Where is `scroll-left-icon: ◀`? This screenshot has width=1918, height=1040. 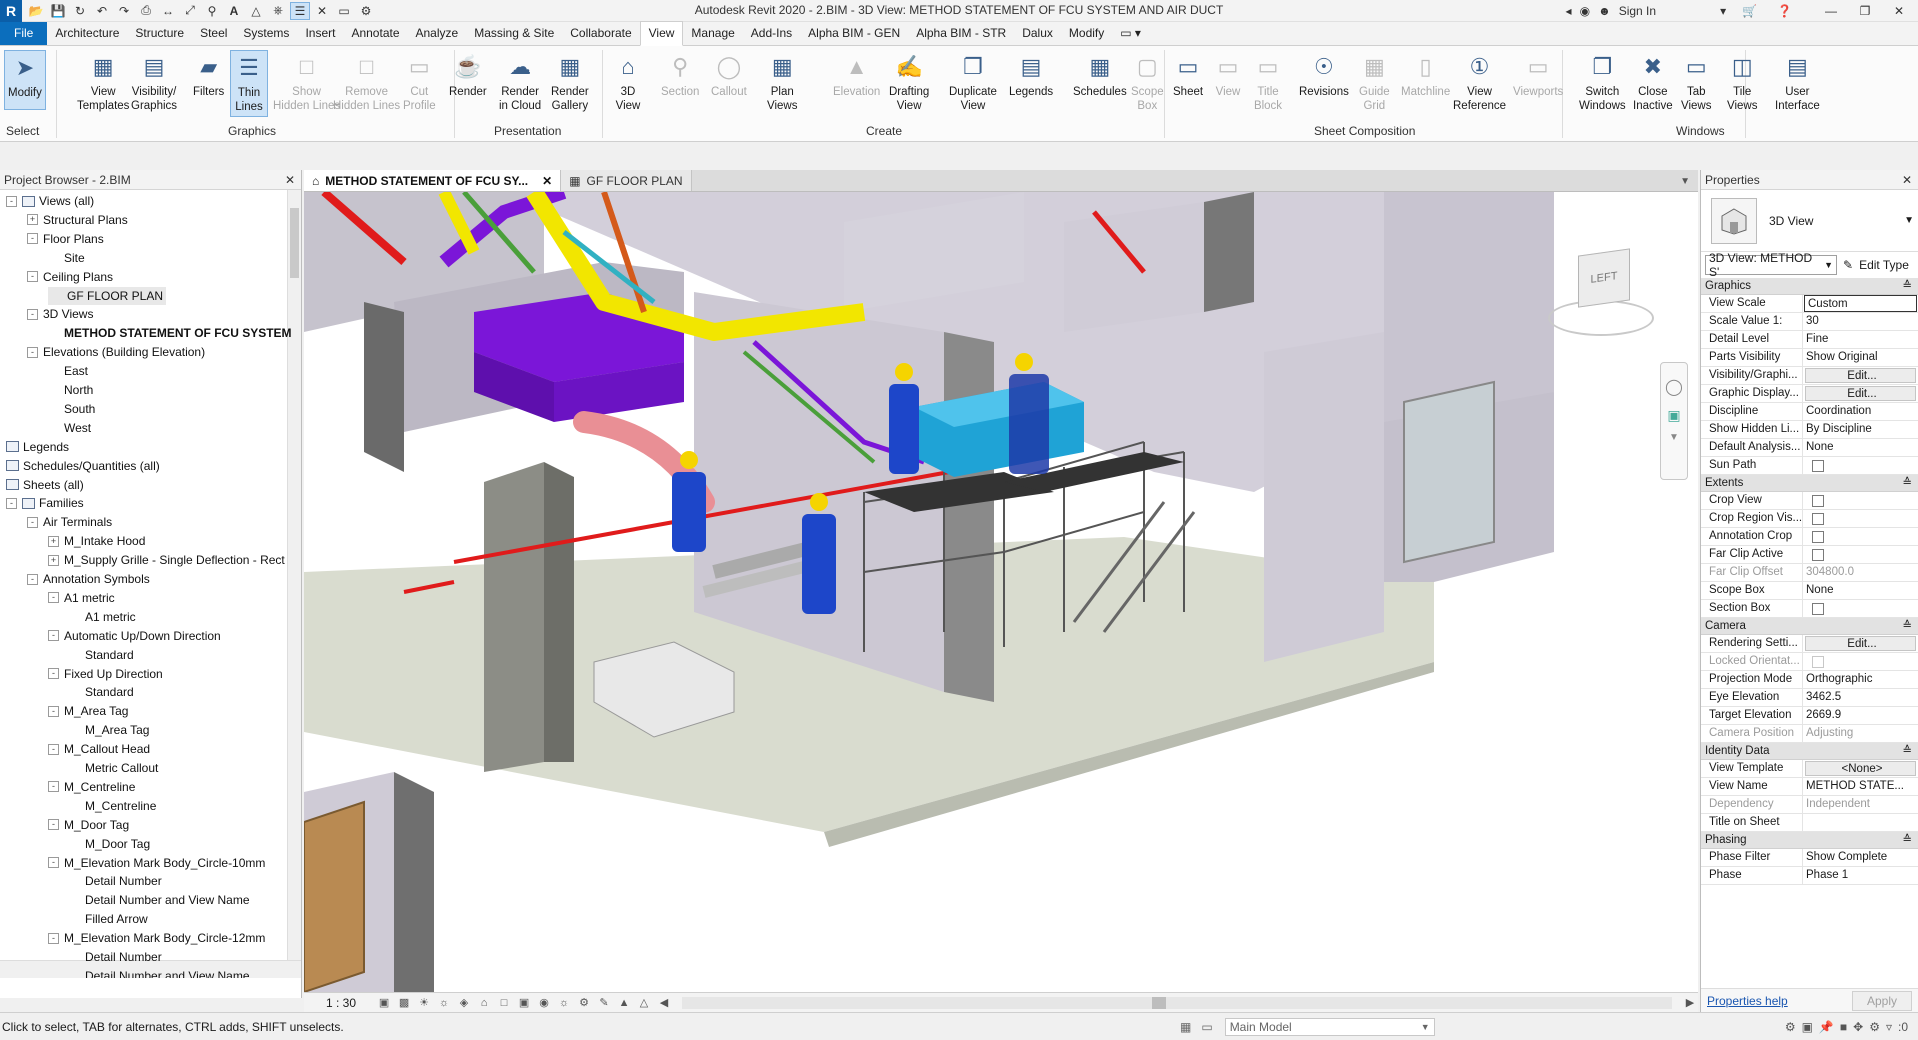 scroll-left-icon: ◀ is located at coordinates (664, 1003).